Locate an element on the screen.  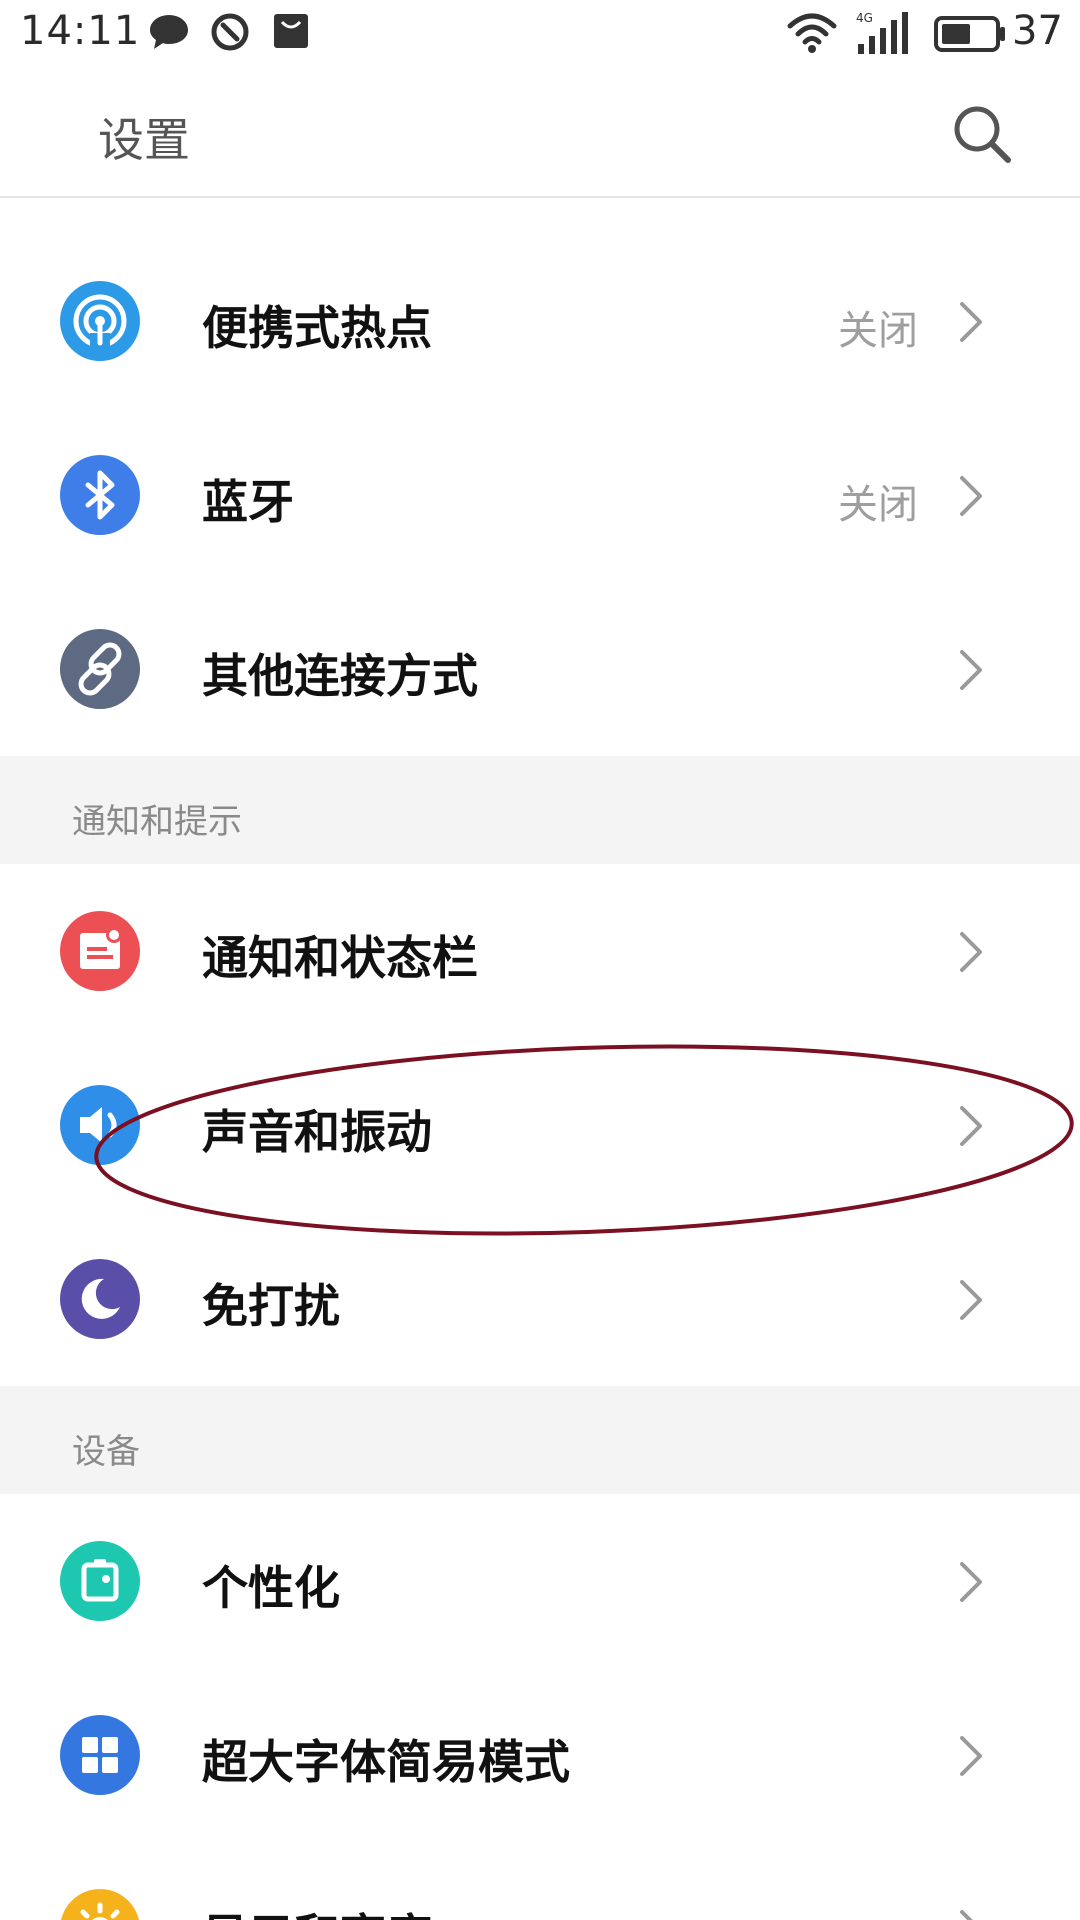
search-icon is located at coordinates (982, 134).